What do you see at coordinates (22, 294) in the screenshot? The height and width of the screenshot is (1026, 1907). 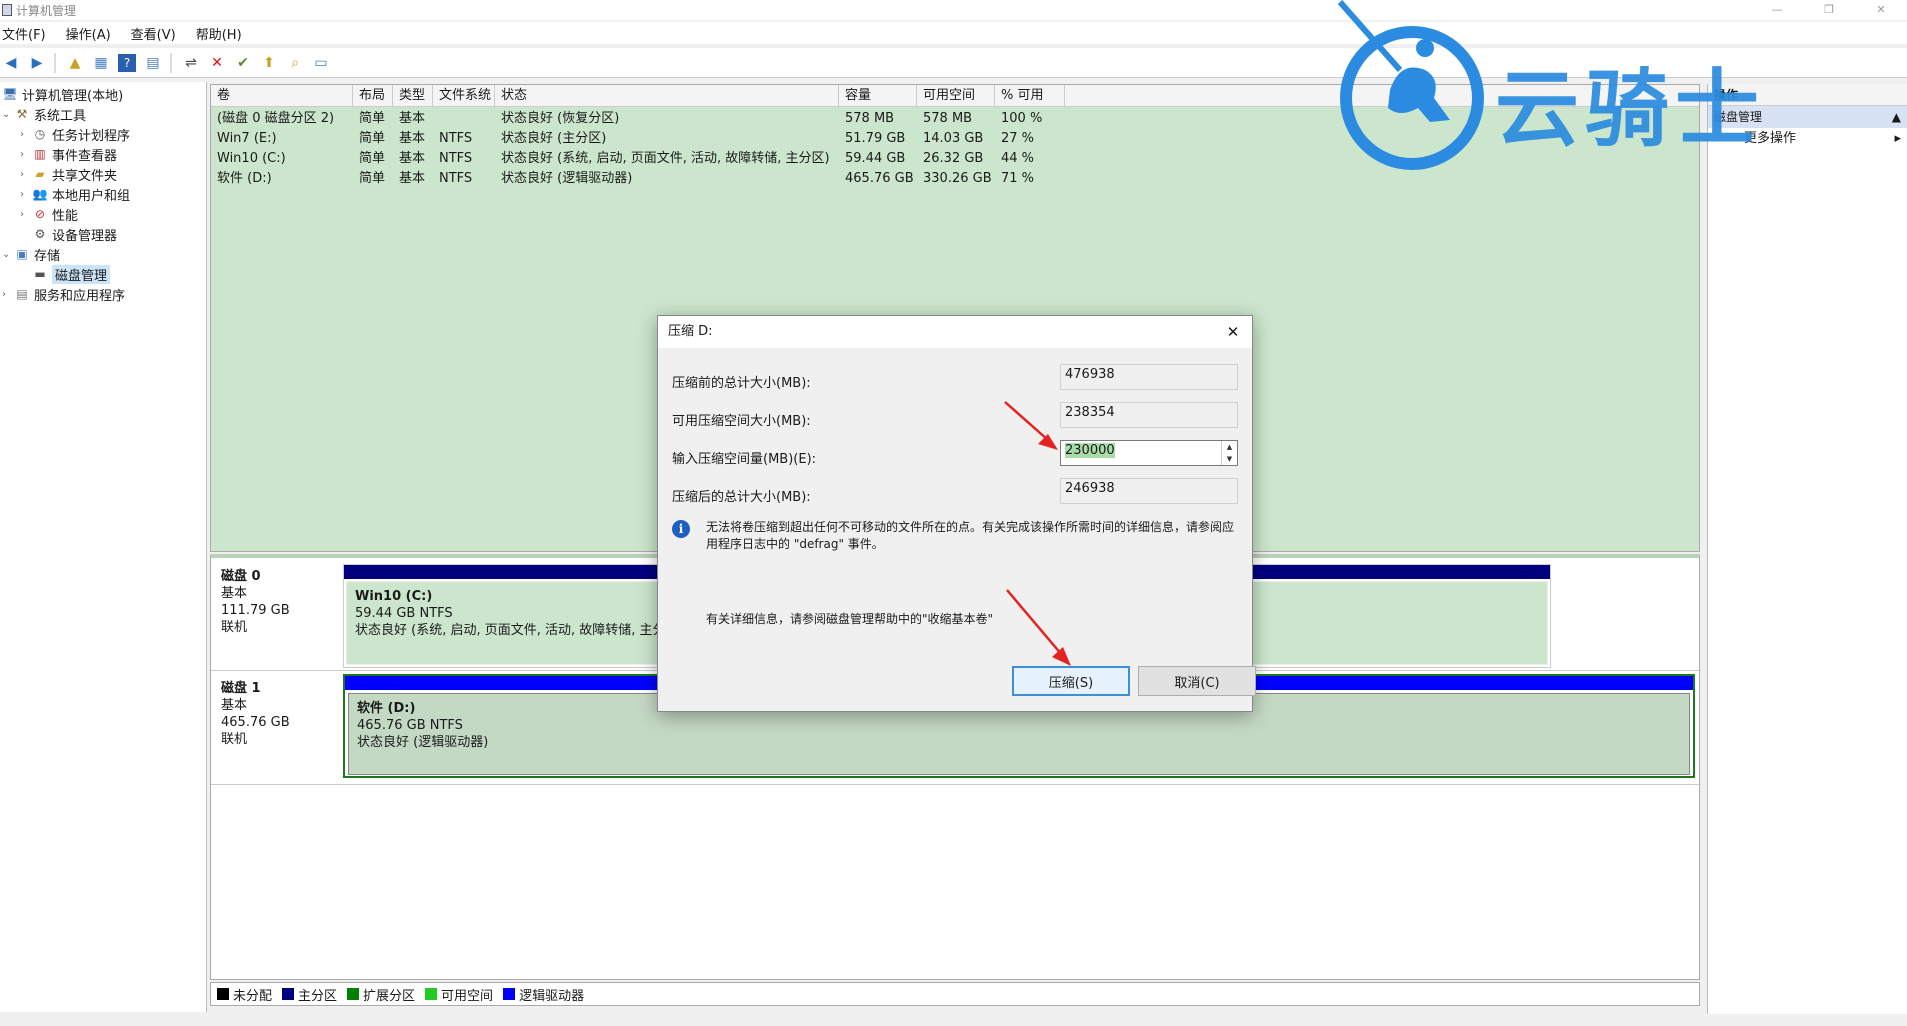 I see `services-icon: ▤` at bounding box center [22, 294].